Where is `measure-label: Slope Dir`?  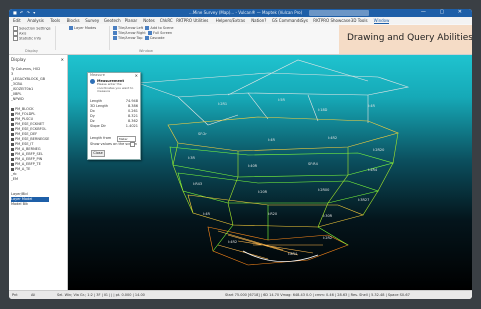
measure-label: Slope Dir is located at coordinates (98, 126).